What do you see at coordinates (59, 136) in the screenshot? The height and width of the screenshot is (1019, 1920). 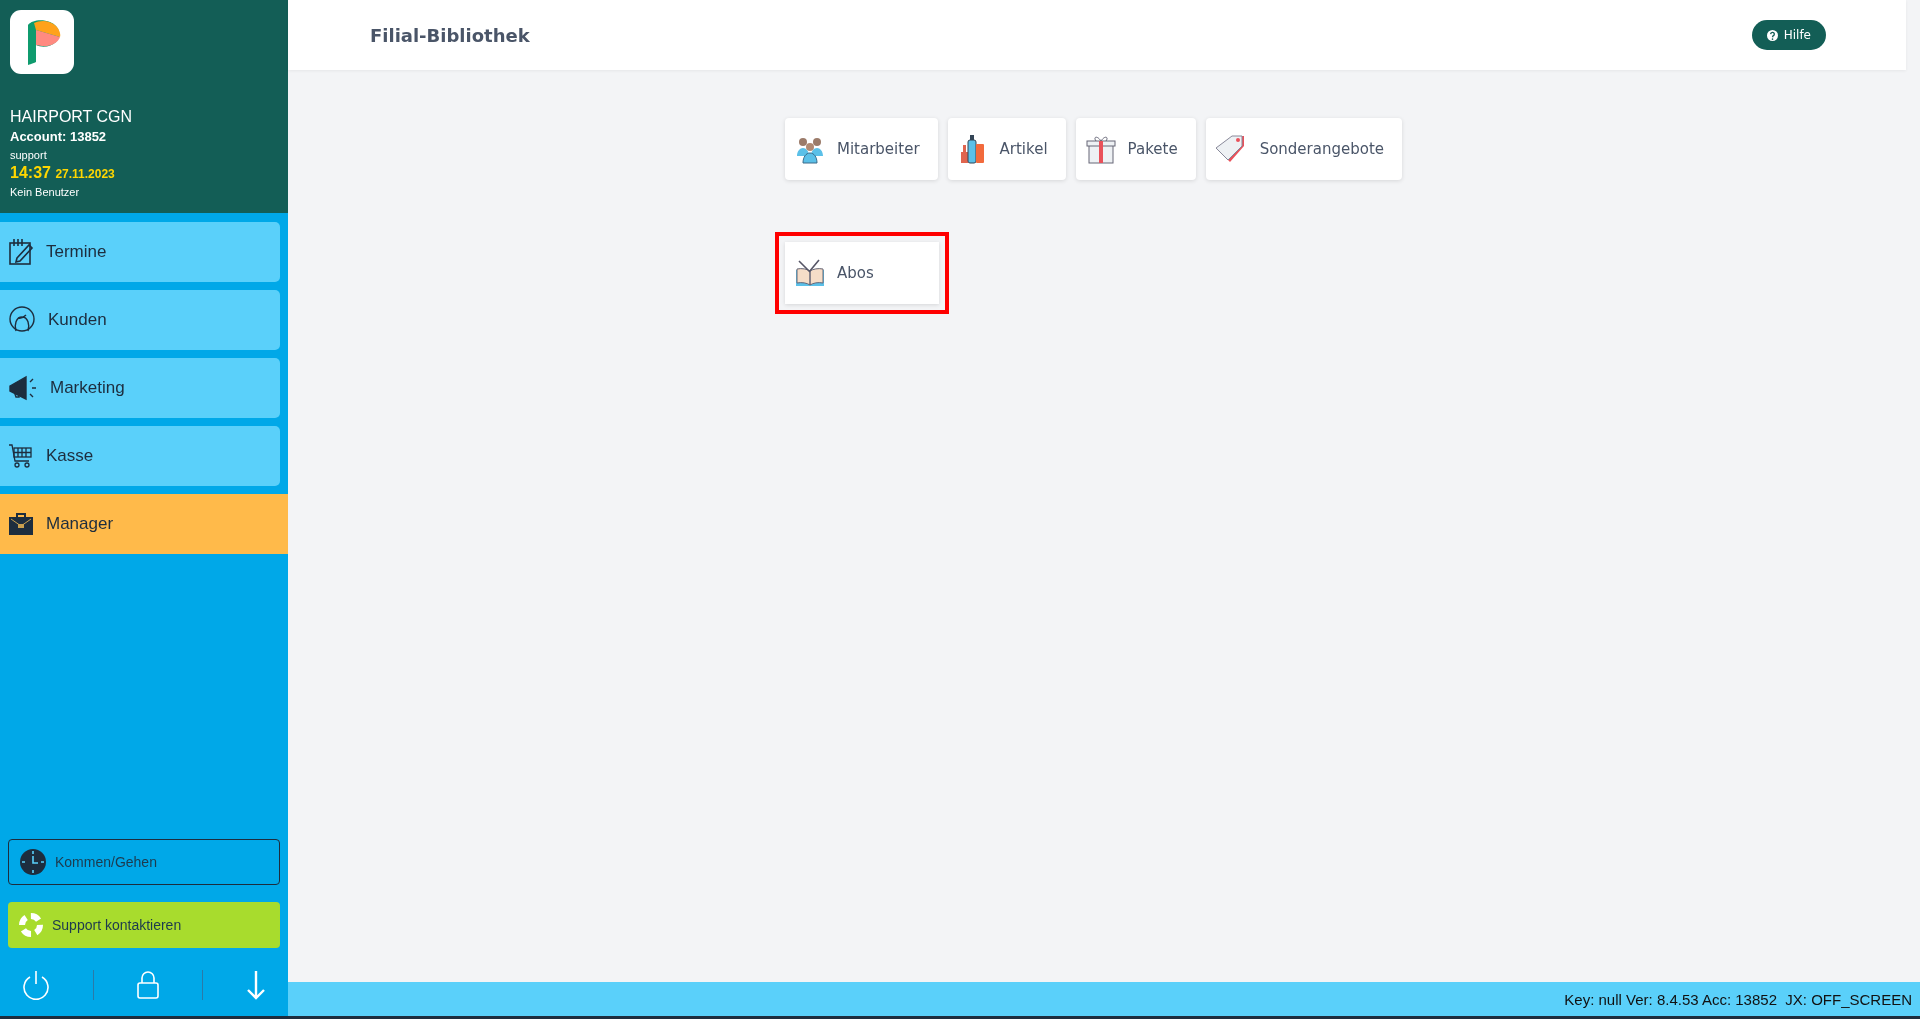 I see `account-number: Account: 13852` at bounding box center [59, 136].